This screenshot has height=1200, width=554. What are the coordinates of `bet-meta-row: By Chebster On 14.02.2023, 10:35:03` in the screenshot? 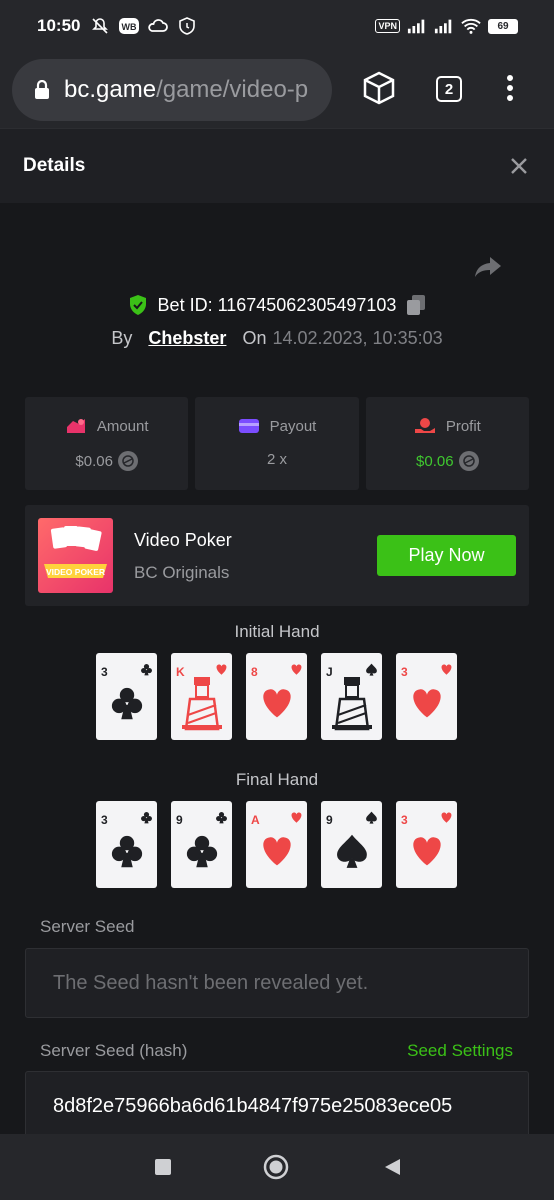 It's located at (277, 338).